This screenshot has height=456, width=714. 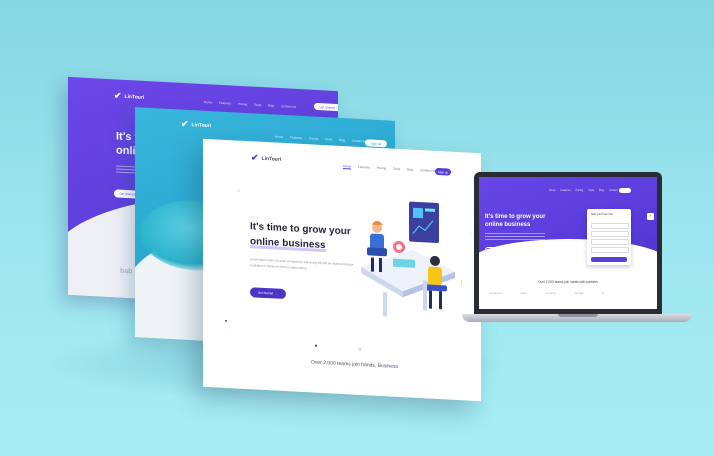 What do you see at coordinates (613, 190) in the screenshot?
I see `nav-contact: Contact` at bounding box center [613, 190].